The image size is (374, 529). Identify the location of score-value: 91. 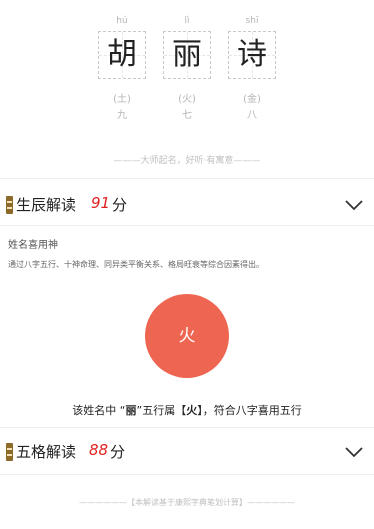
(101, 203).